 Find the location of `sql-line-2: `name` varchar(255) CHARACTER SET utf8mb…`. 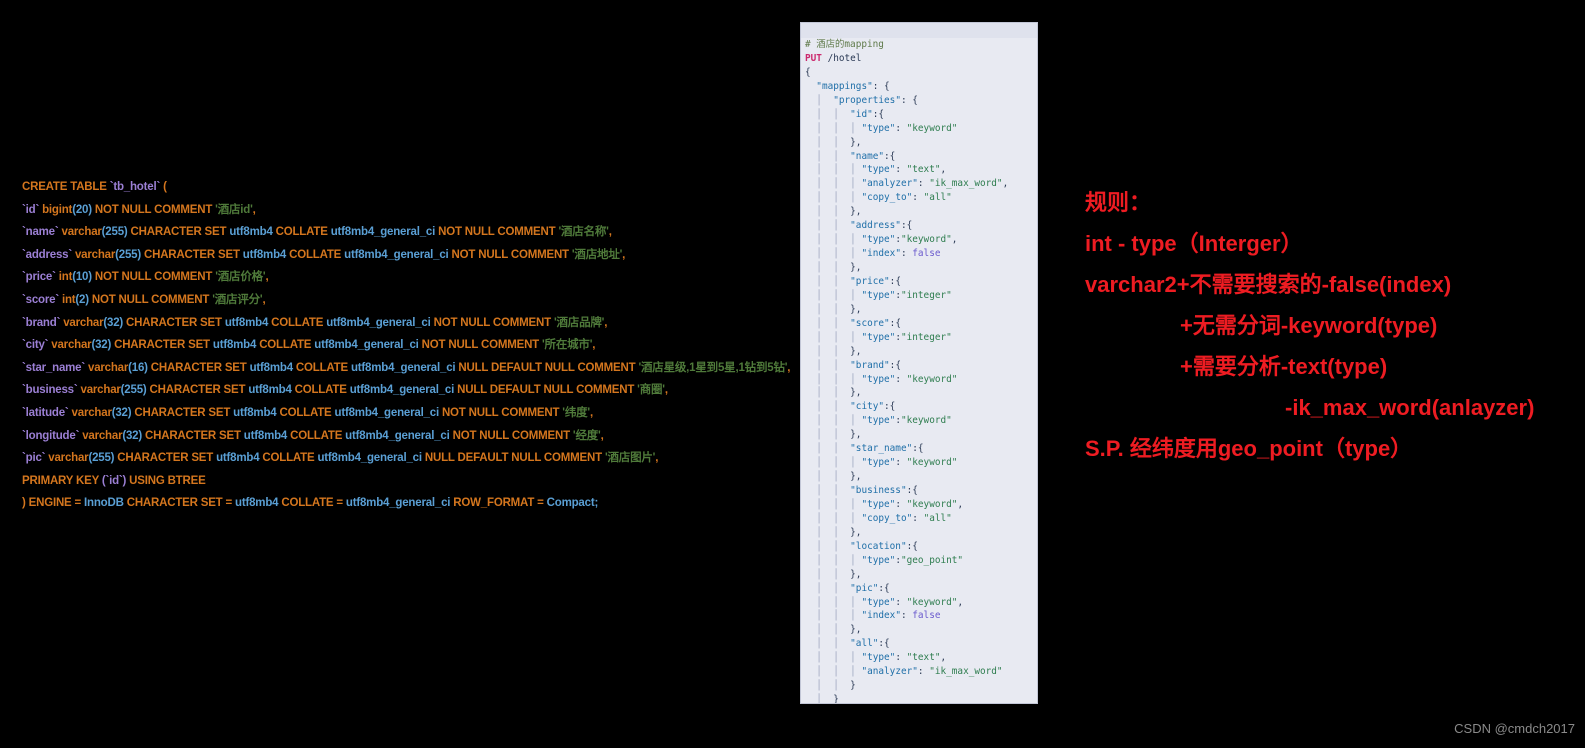

sql-line-2: `name` varchar(255) CHARACTER SET utf8mb… is located at coordinates (417, 232).